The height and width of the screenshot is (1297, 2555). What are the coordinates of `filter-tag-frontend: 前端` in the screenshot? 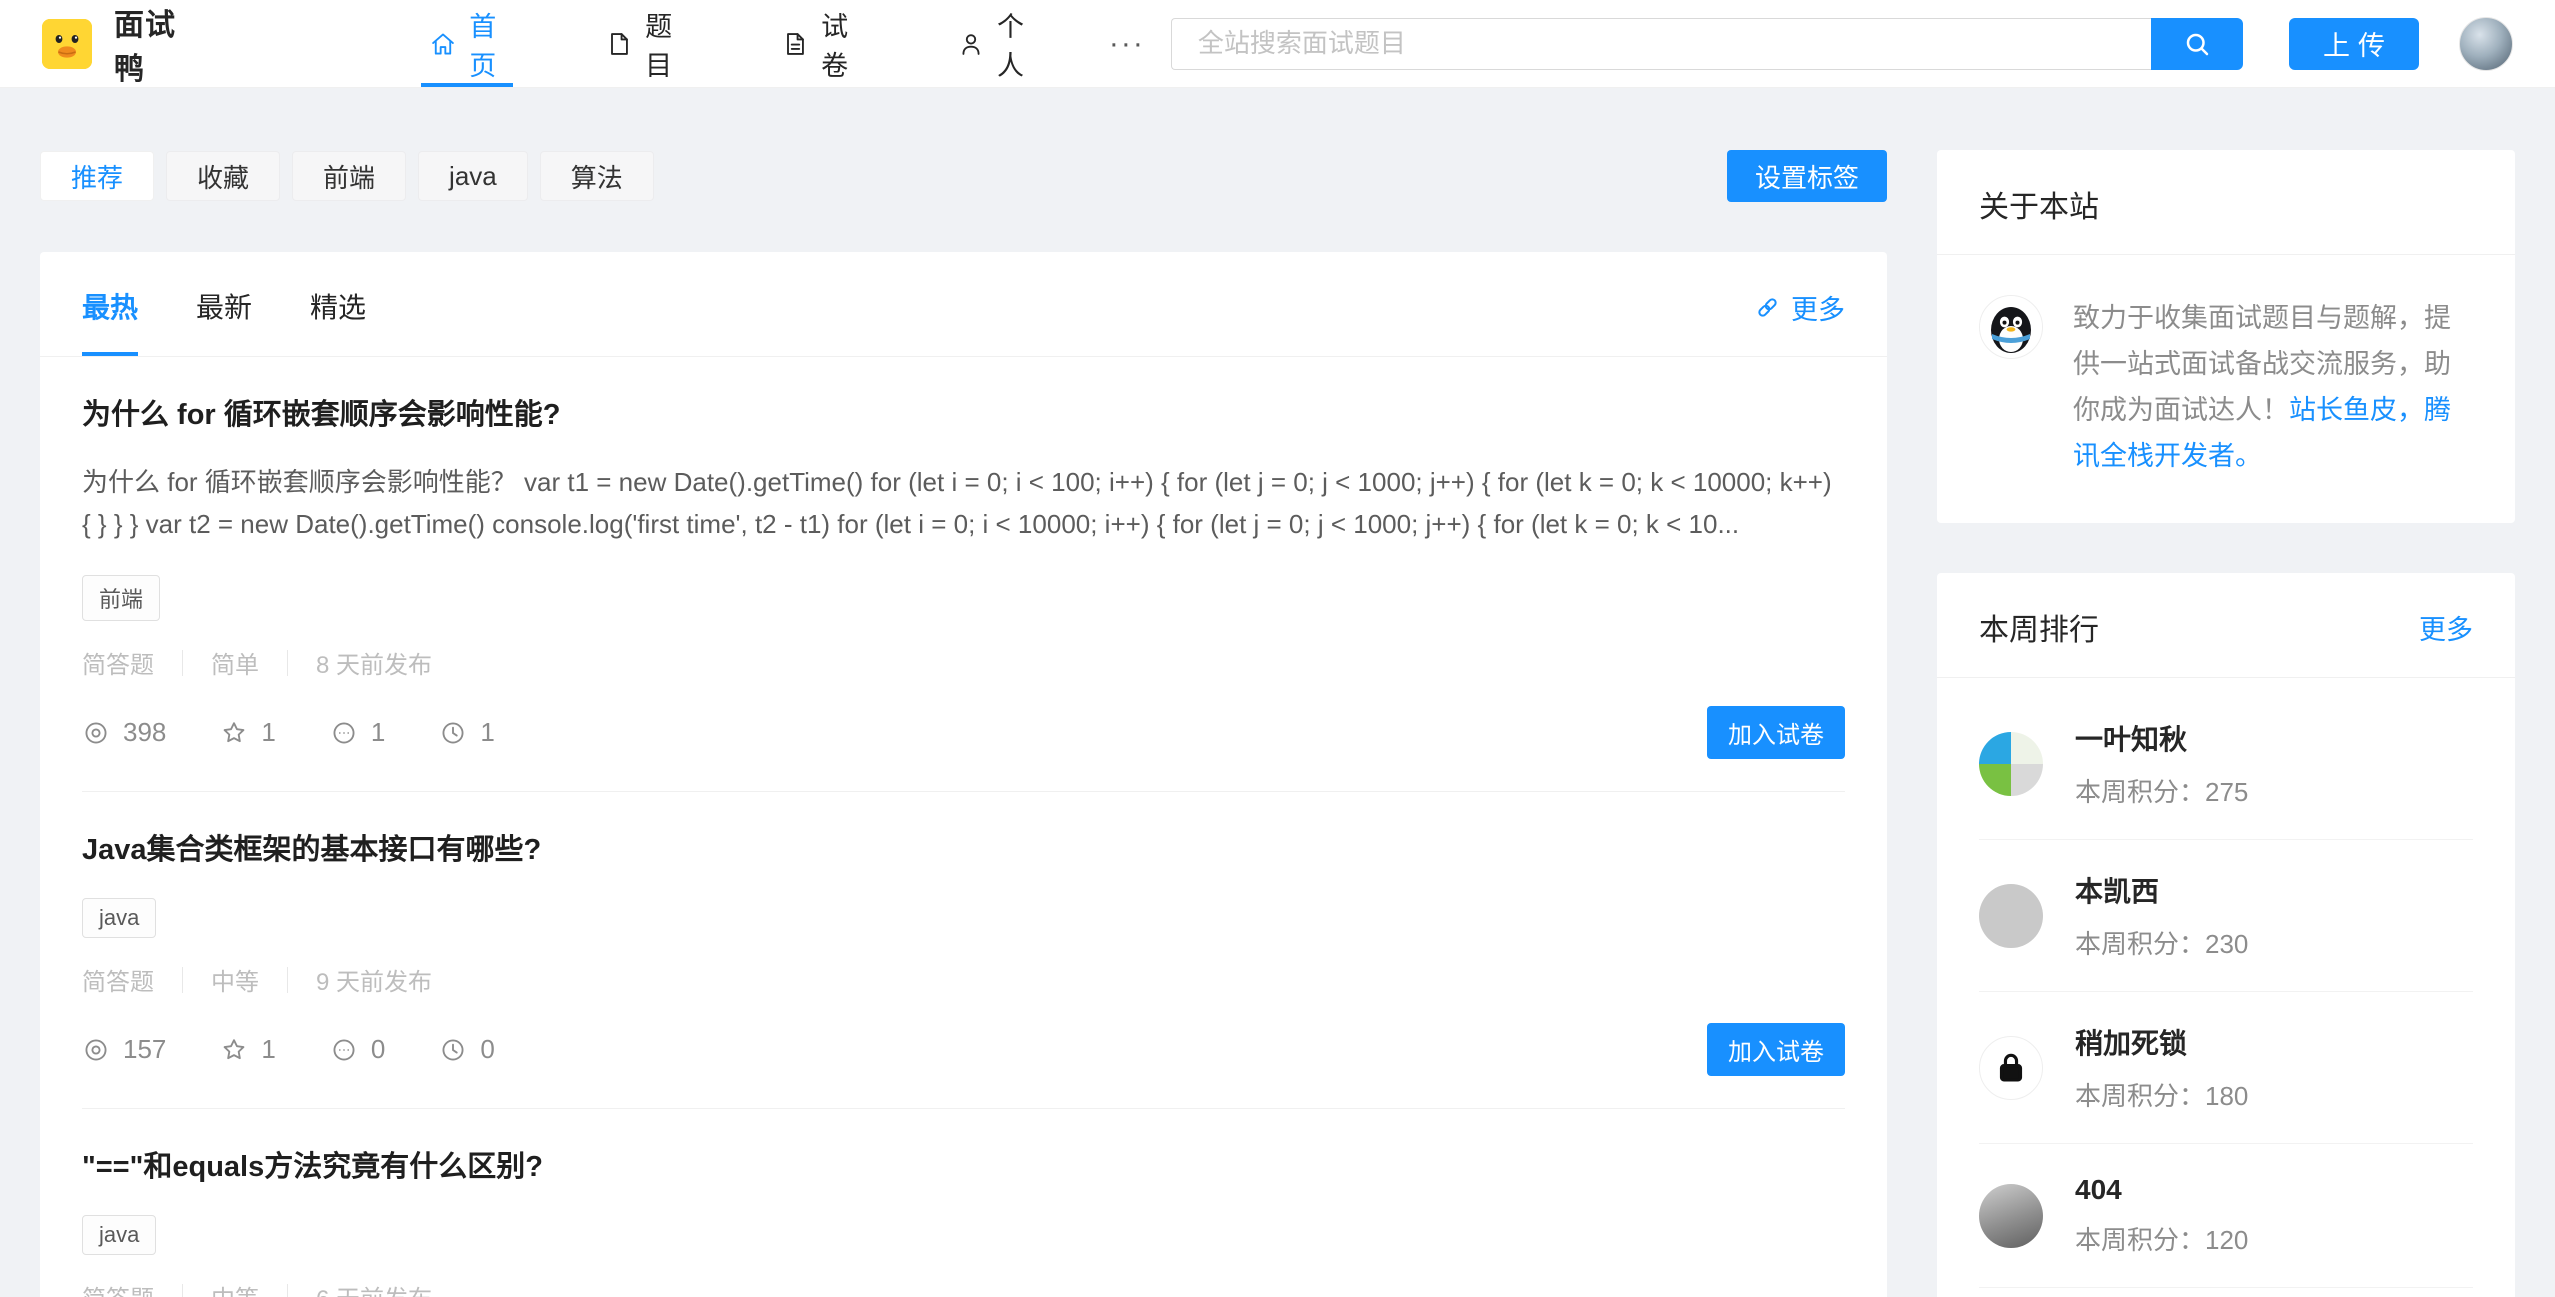 It's located at (349, 176).